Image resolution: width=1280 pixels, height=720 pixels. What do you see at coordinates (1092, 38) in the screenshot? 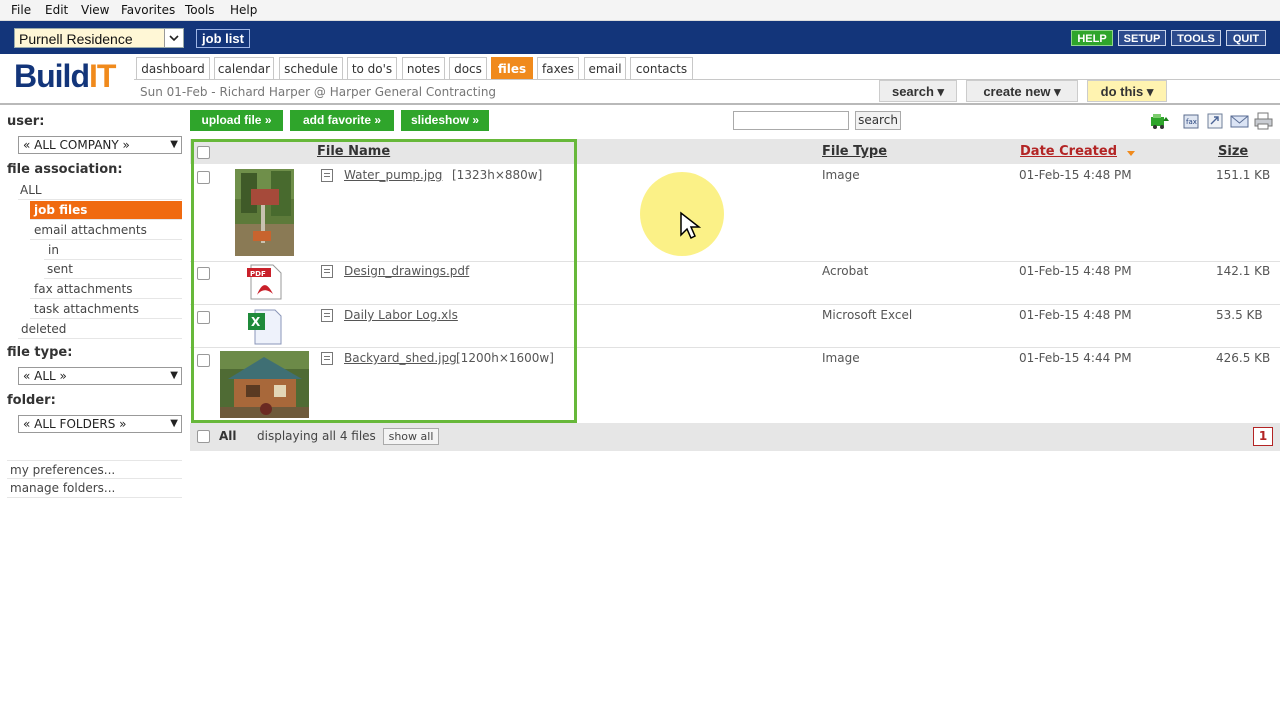
I see `help-button: HELP` at bounding box center [1092, 38].